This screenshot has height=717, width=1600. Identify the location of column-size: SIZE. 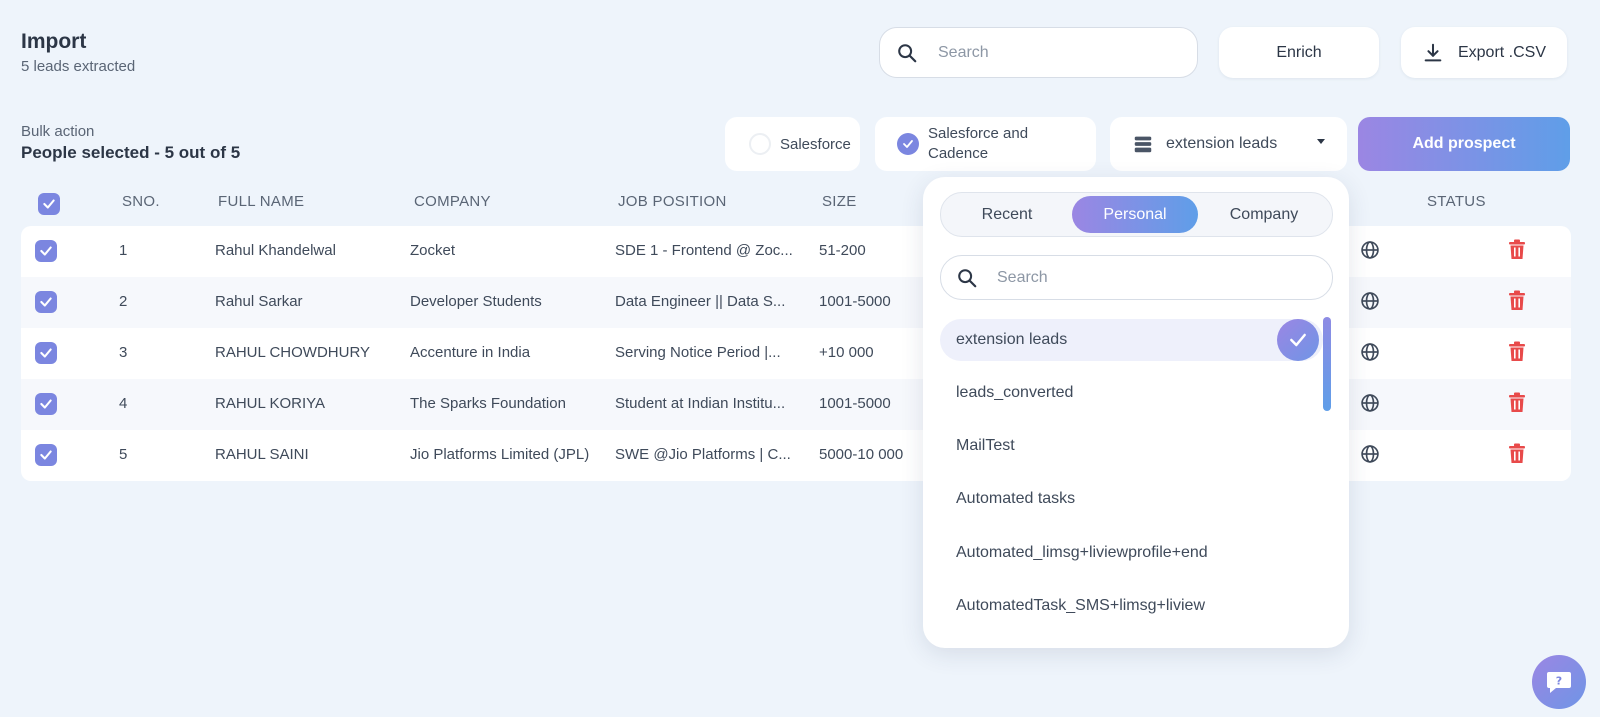
(839, 201).